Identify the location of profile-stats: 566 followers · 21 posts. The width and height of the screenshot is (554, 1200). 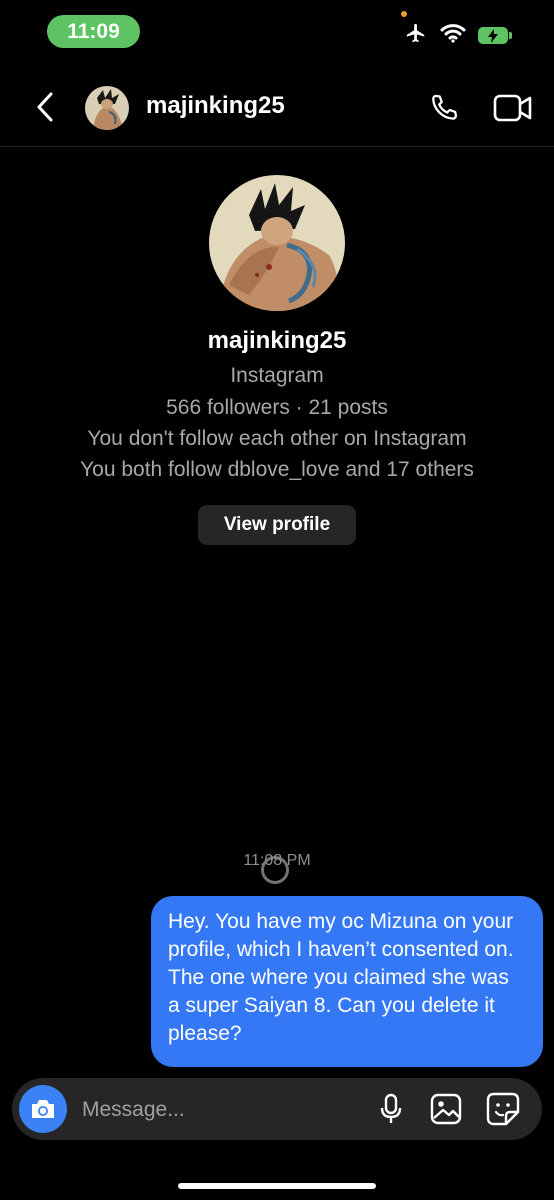
(277, 407).